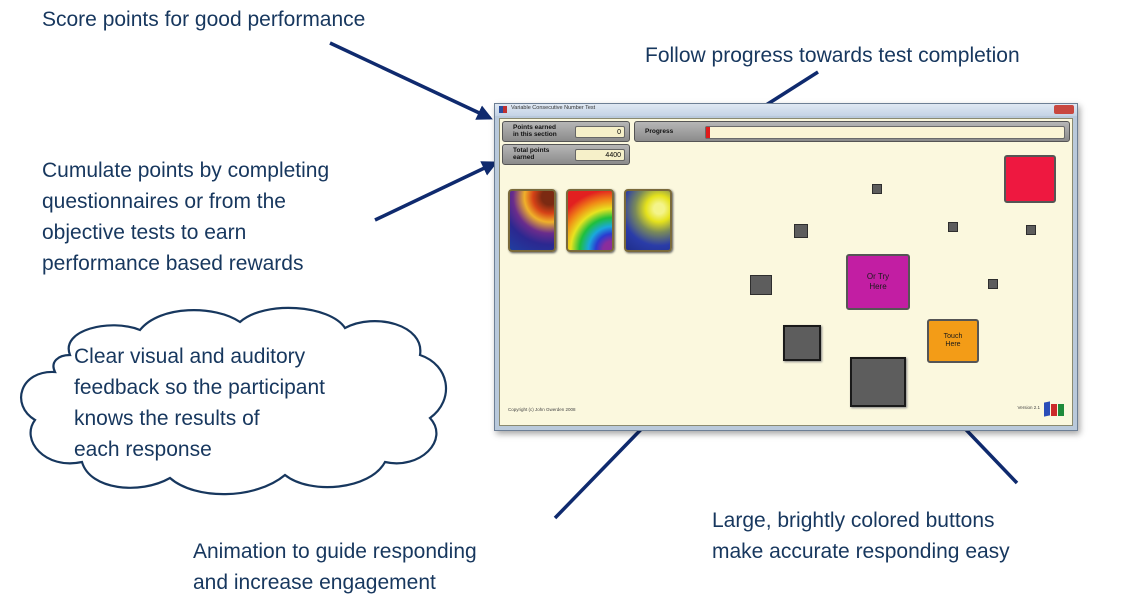  I want to click on section-points-label: Points earned in this section, so click(535, 131).